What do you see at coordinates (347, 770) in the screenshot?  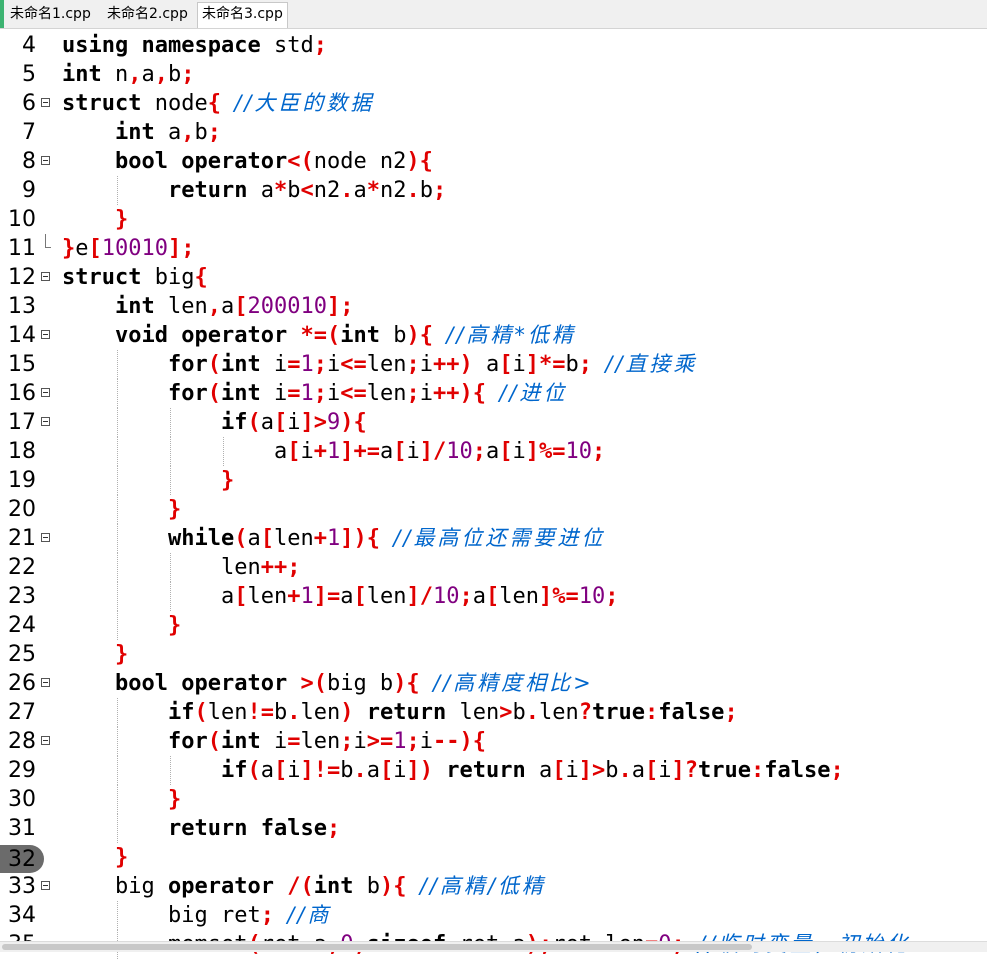 I see `code-token: b` at bounding box center [347, 770].